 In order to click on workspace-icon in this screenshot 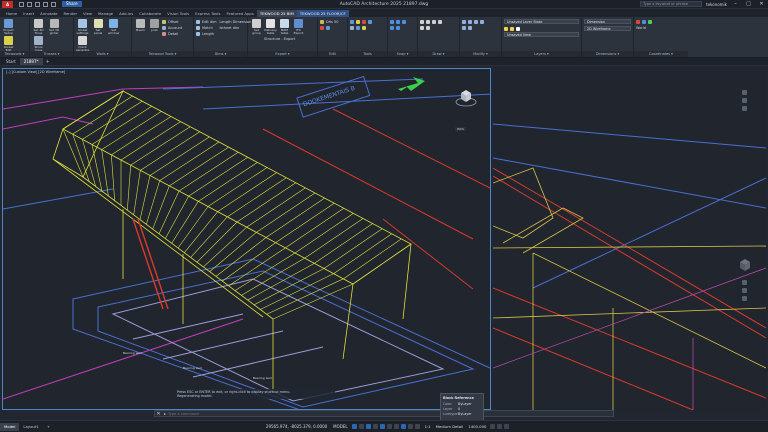, I will do `click(493, 426)`.